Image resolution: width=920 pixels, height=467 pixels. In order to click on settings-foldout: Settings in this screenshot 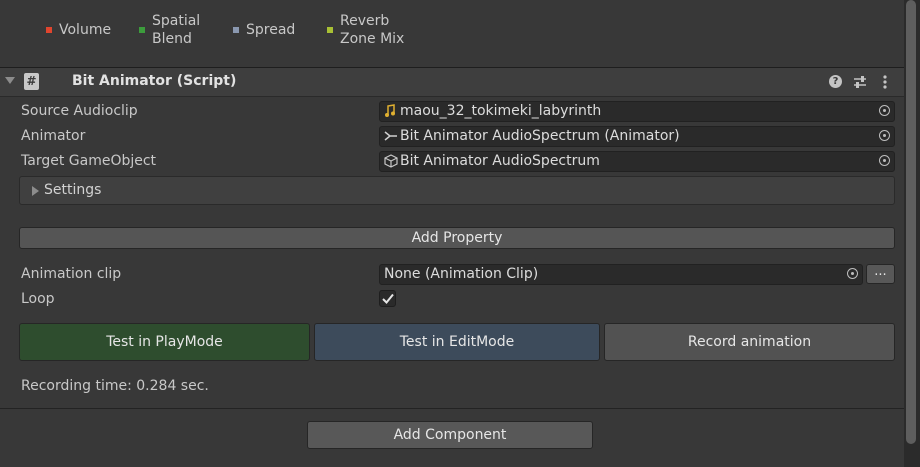, I will do `click(457, 190)`.